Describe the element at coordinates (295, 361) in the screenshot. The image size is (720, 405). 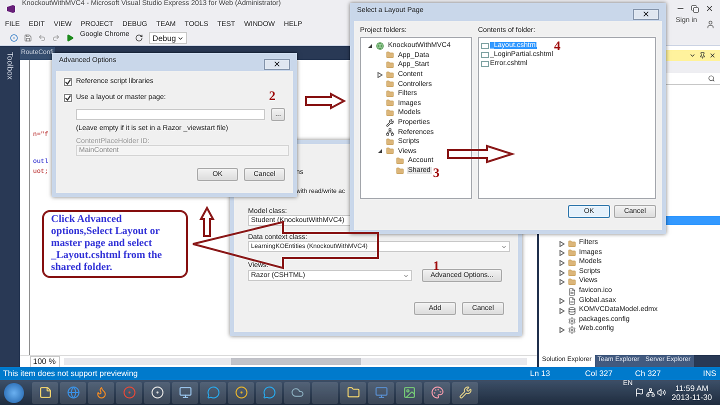
I see `horizontal-scrollbar` at that location.